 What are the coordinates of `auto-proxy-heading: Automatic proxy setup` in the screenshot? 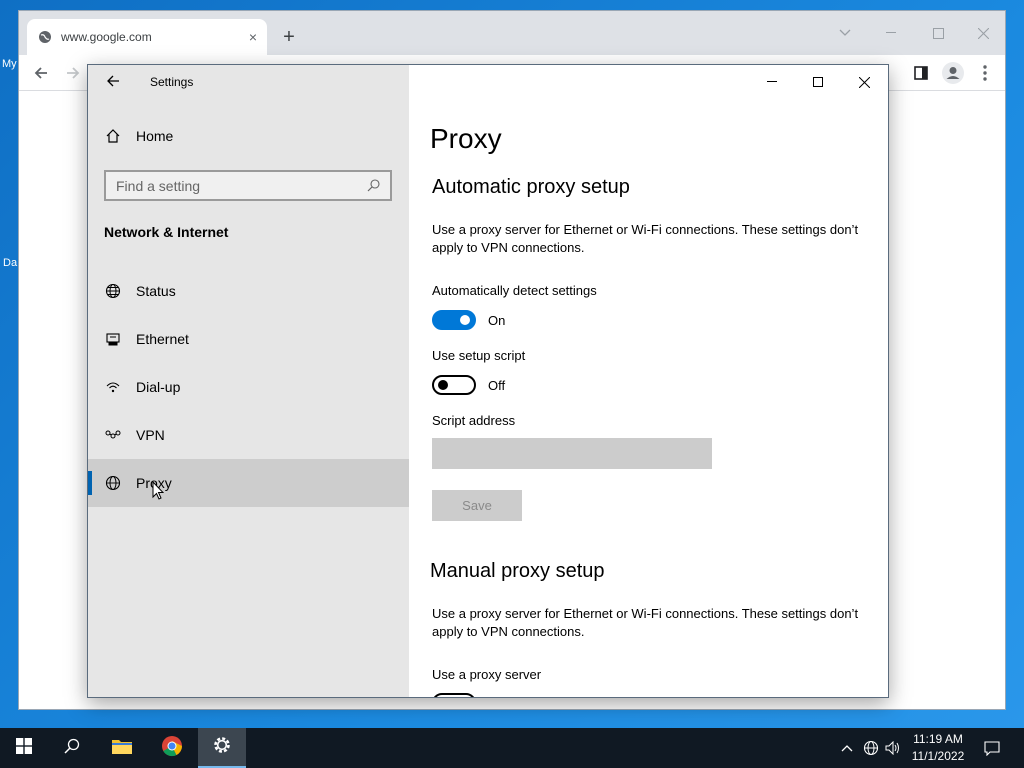 It's located at (531, 187).